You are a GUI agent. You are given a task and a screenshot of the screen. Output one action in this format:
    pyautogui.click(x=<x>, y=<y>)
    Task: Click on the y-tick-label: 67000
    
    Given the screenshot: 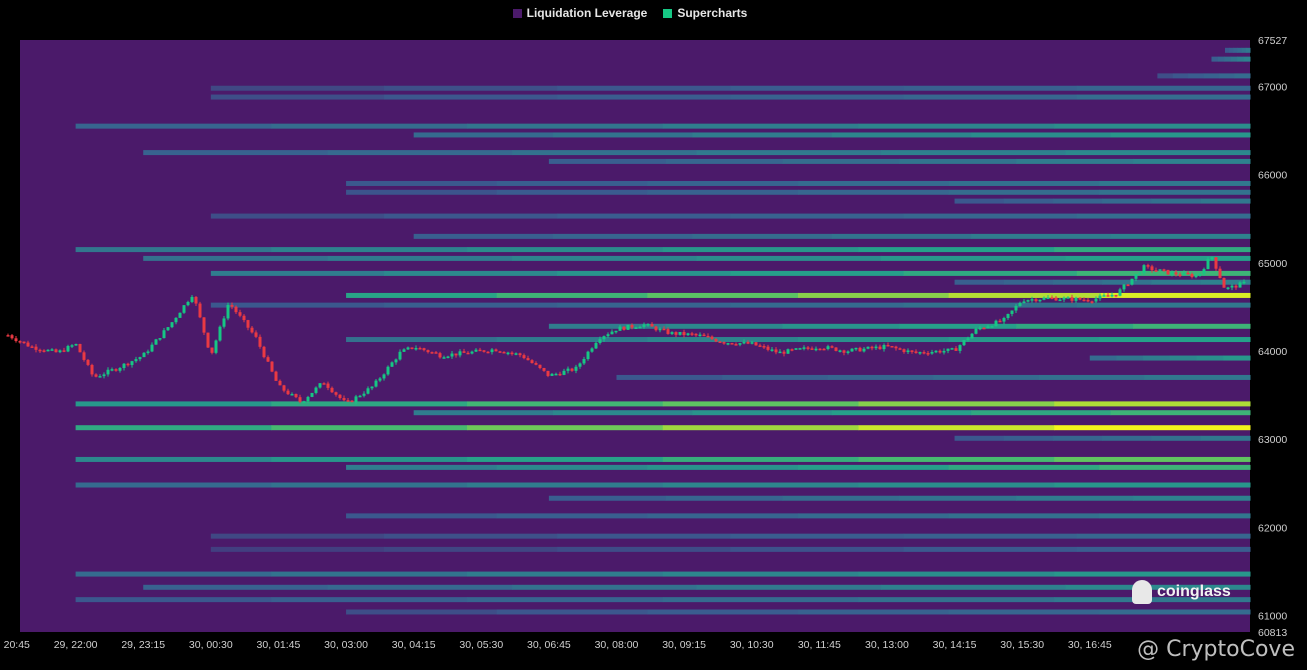 What is the action you would take?
    pyautogui.click(x=1272, y=87)
    